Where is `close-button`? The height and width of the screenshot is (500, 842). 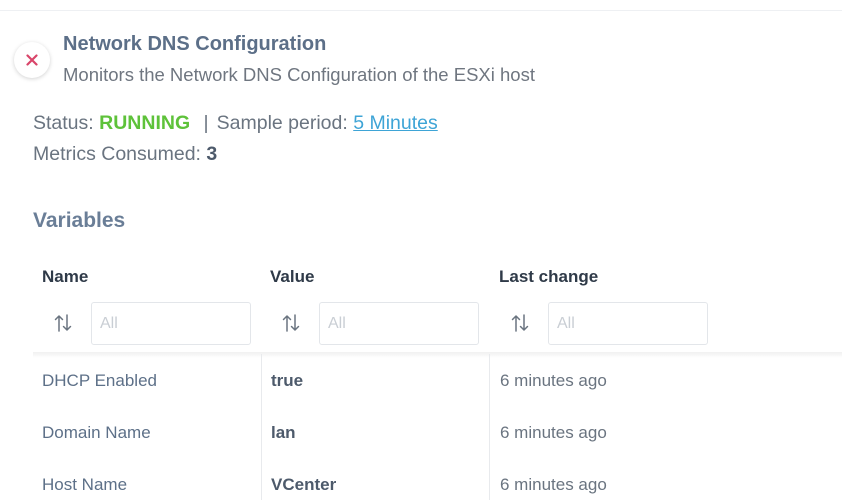 close-button is located at coordinates (32, 60).